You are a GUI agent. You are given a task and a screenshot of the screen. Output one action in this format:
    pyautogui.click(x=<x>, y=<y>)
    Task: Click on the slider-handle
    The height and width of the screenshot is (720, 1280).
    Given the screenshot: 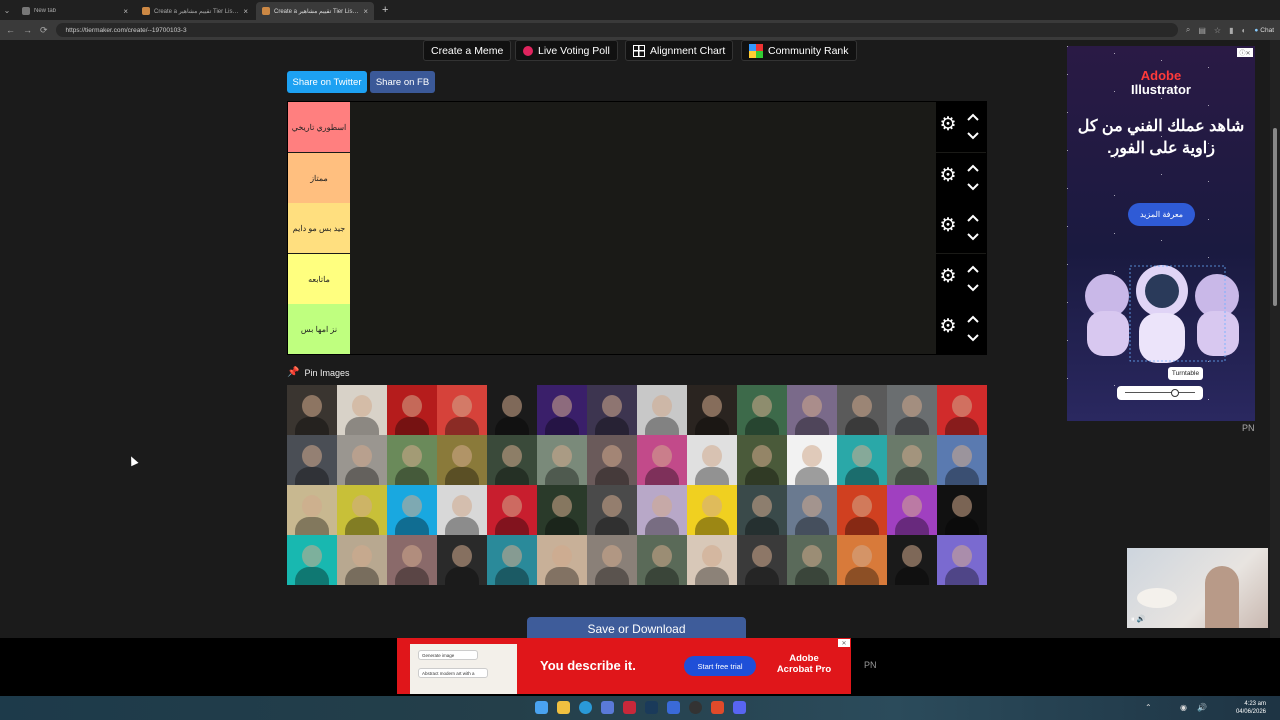 What is the action you would take?
    pyautogui.click(x=1175, y=393)
    